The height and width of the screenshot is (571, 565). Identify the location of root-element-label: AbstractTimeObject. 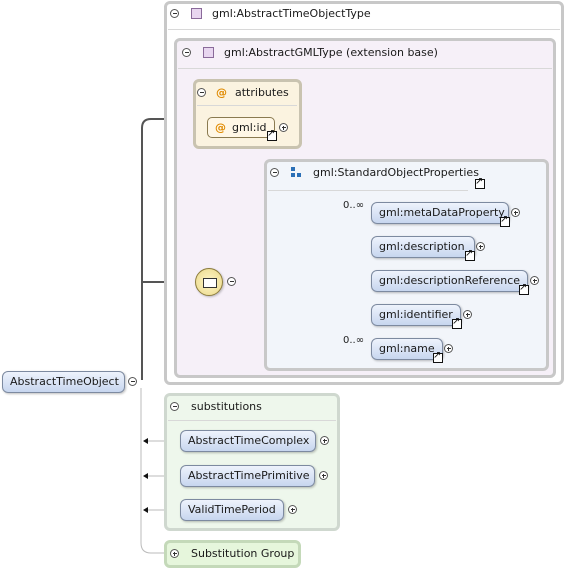
(64, 381).